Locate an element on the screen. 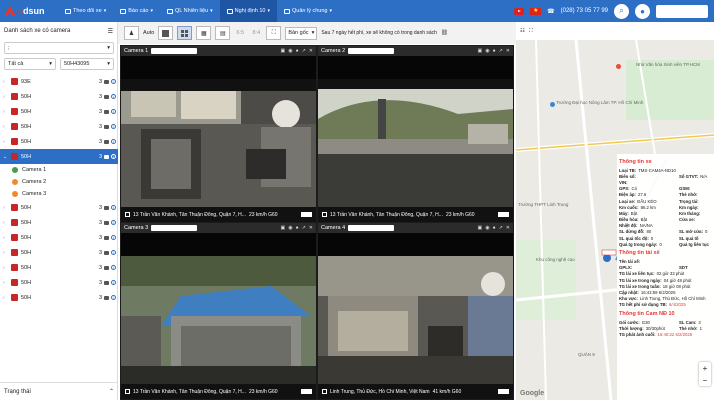 The image size is (714, 400). layout-1-button is located at coordinates (166, 33).